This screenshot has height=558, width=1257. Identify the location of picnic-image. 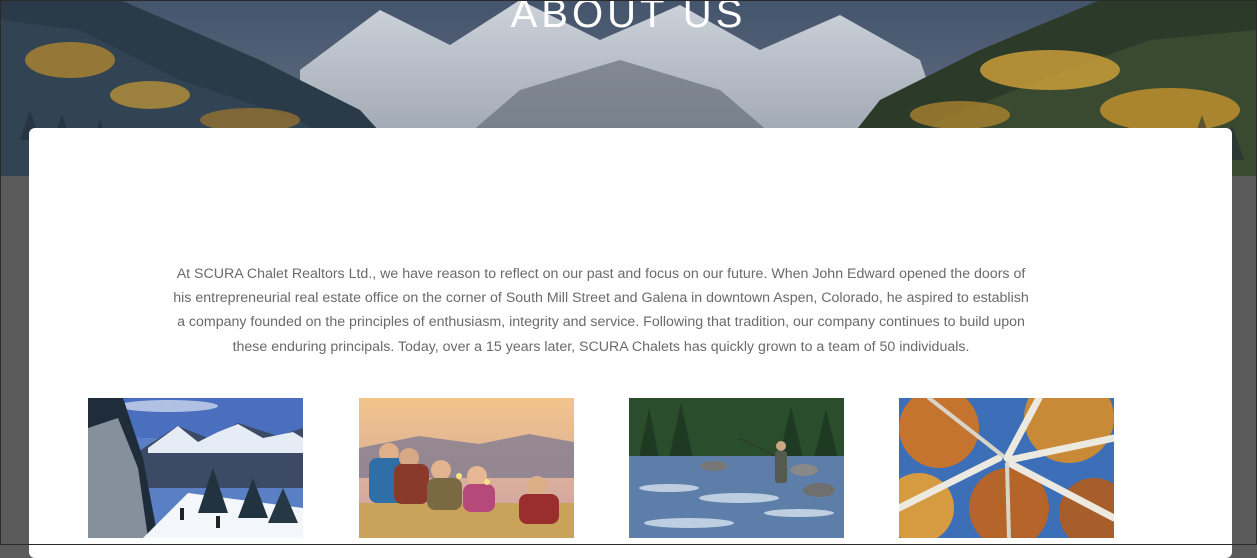
(466, 468).